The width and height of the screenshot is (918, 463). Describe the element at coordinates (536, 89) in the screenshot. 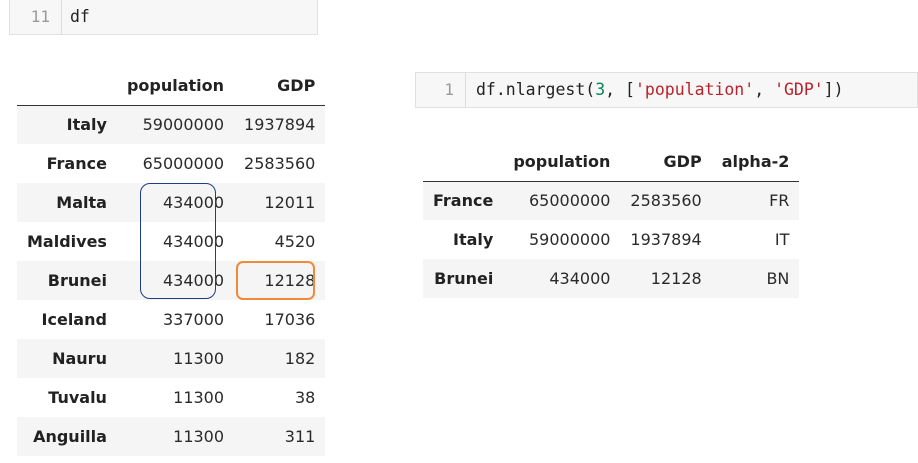

I see `code-token: df.nlargest(` at that location.